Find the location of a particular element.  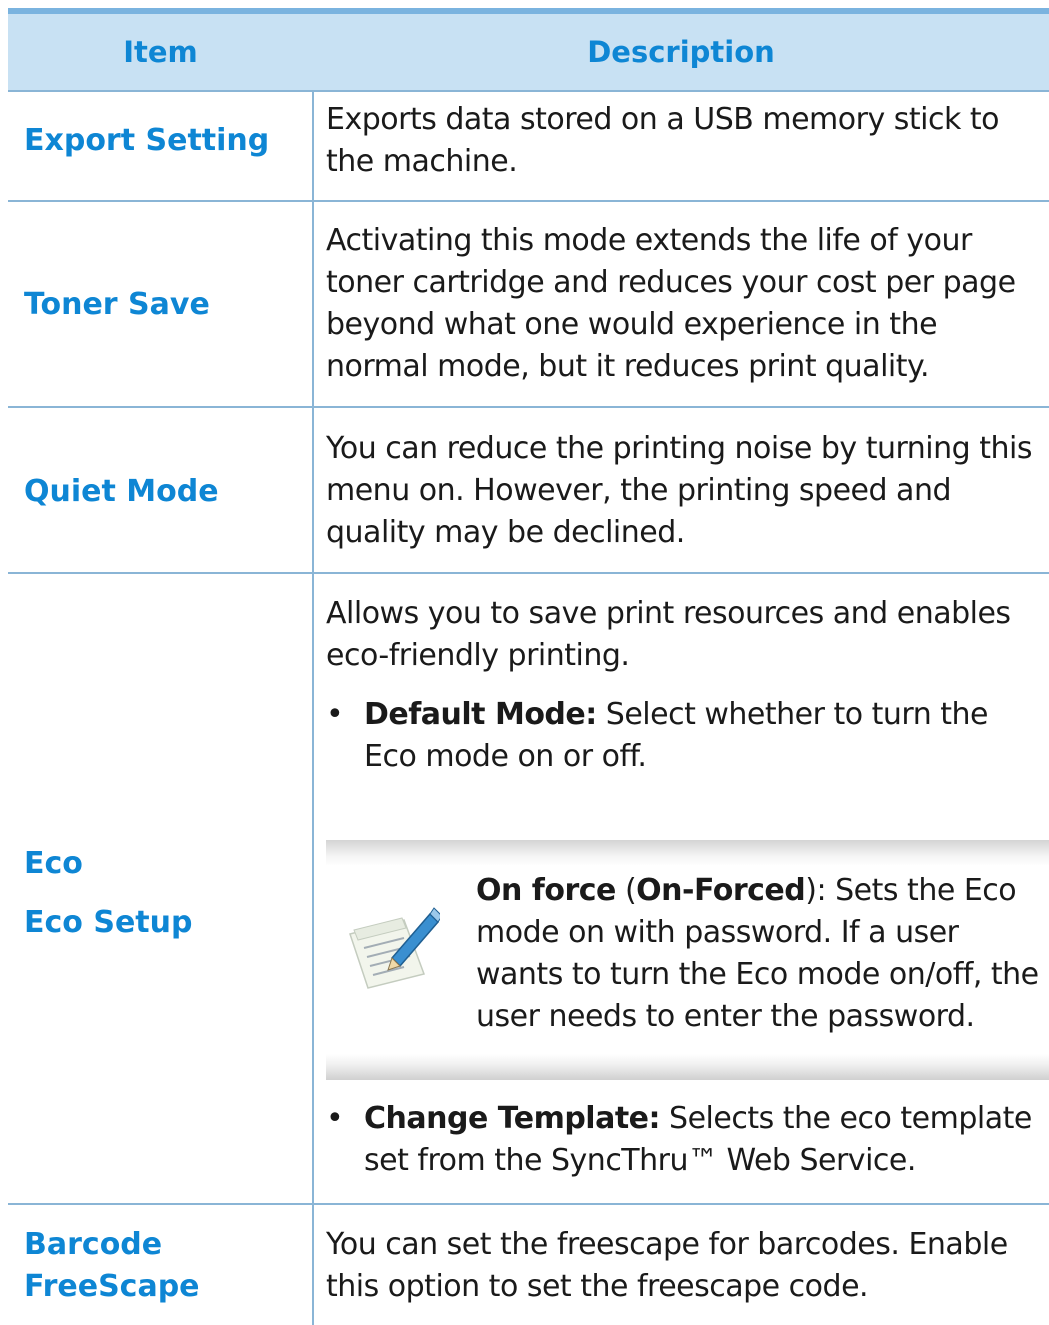

row-item-toner-save: Toner Save is located at coordinates (117, 304).